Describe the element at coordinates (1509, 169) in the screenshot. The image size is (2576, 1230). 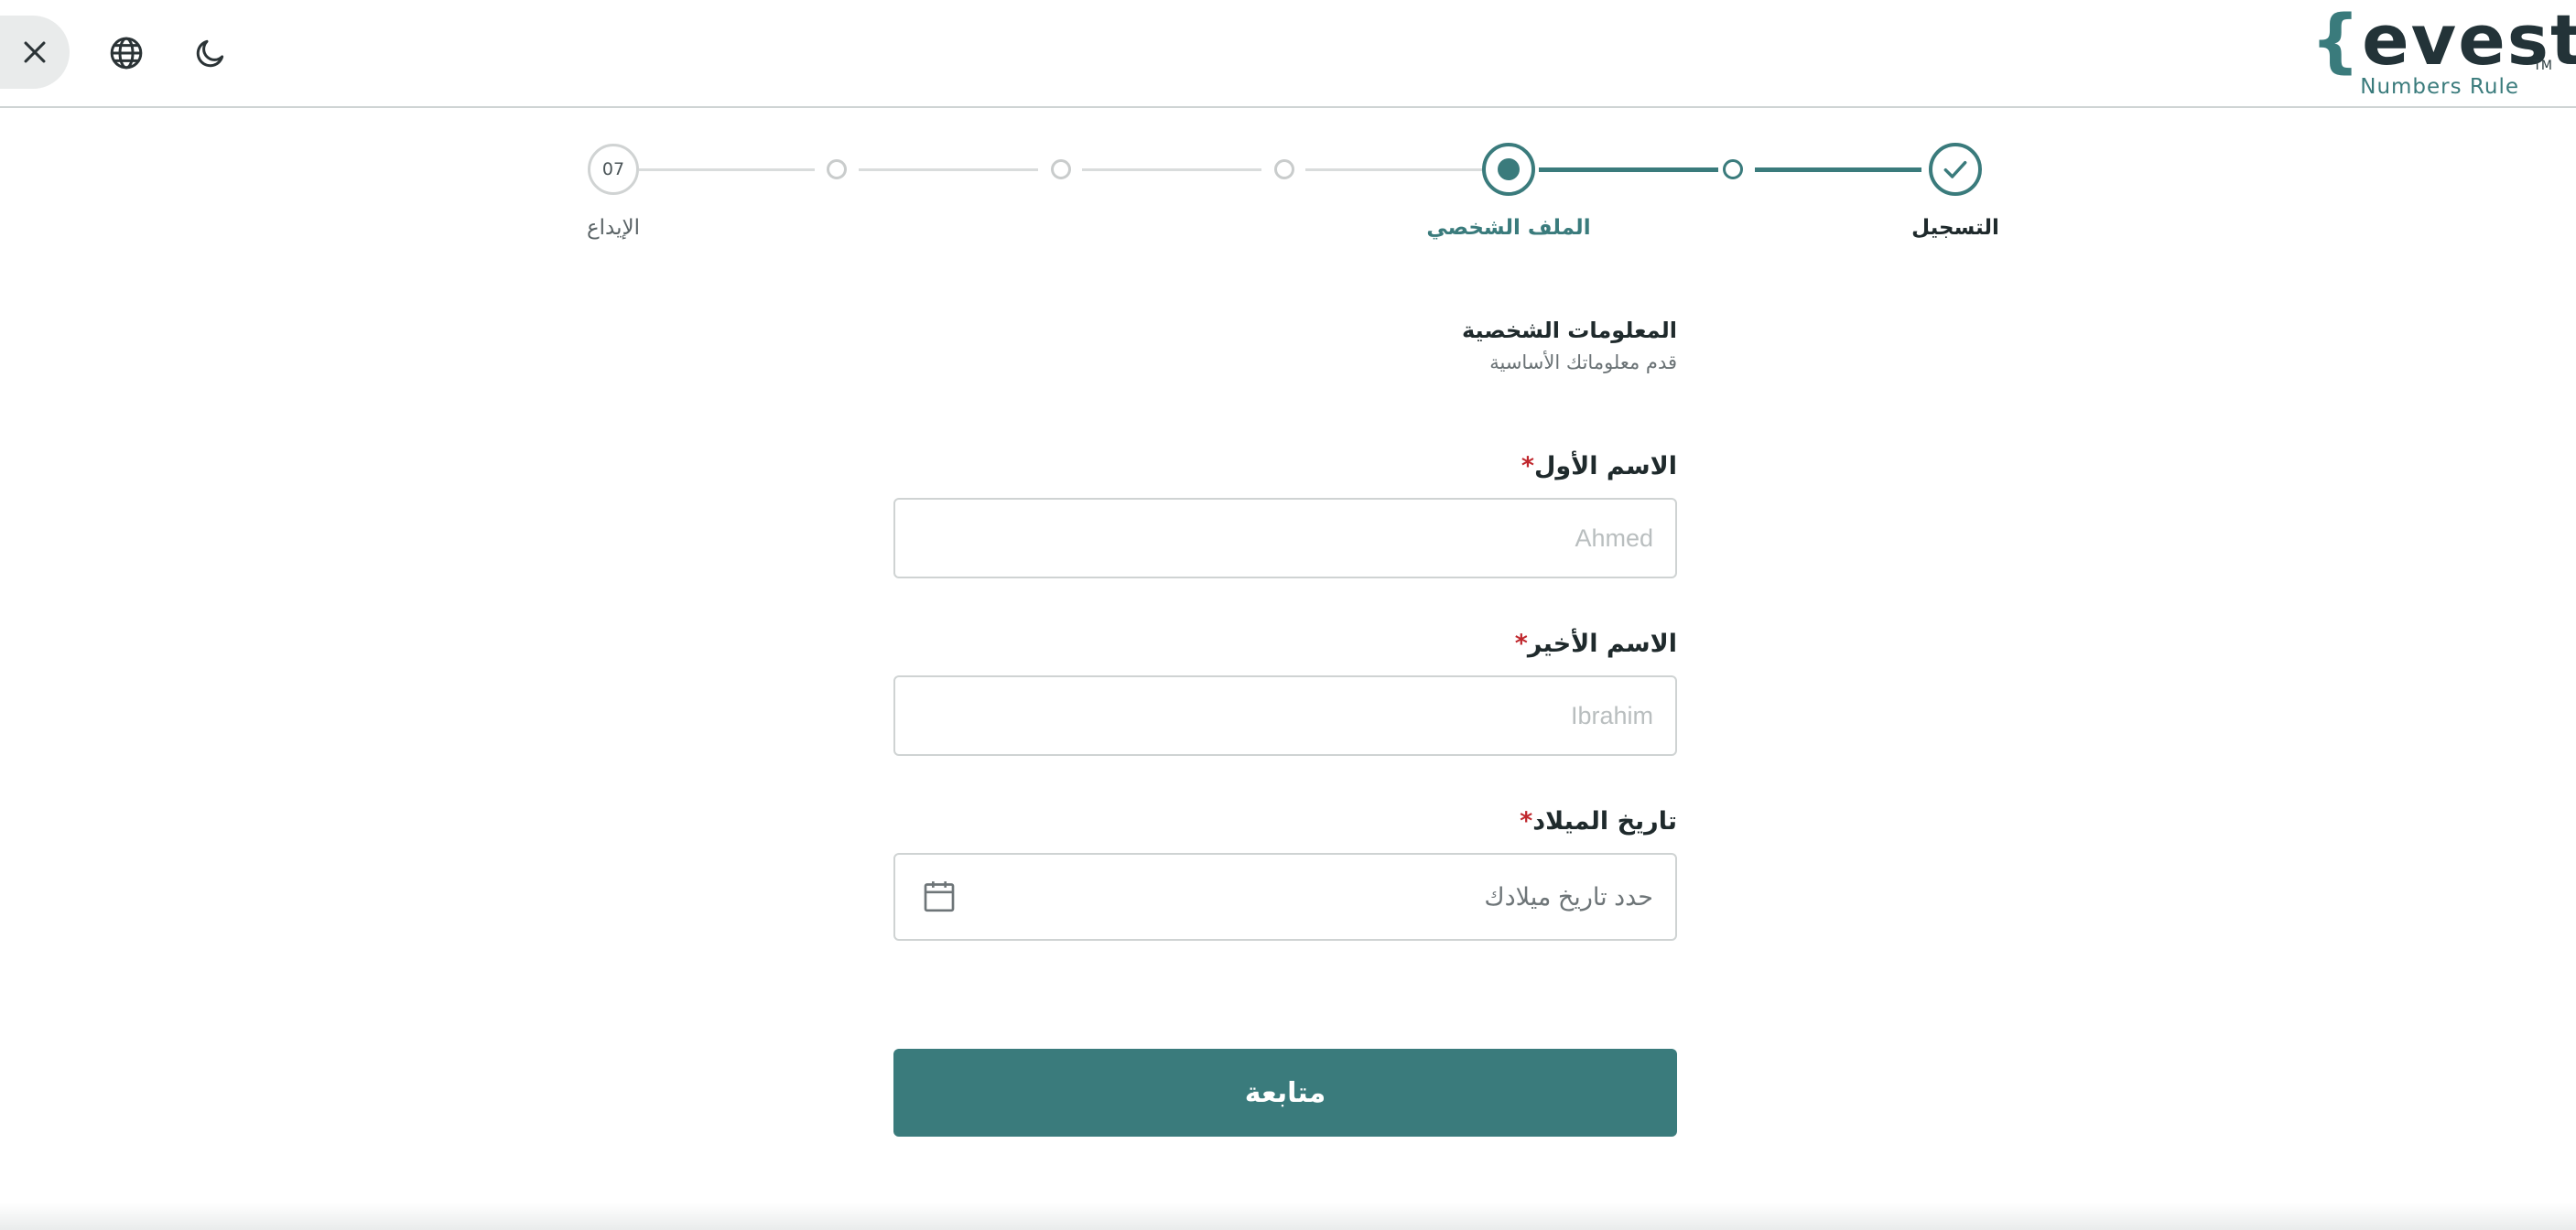
I see `step-3-node-current` at that location.